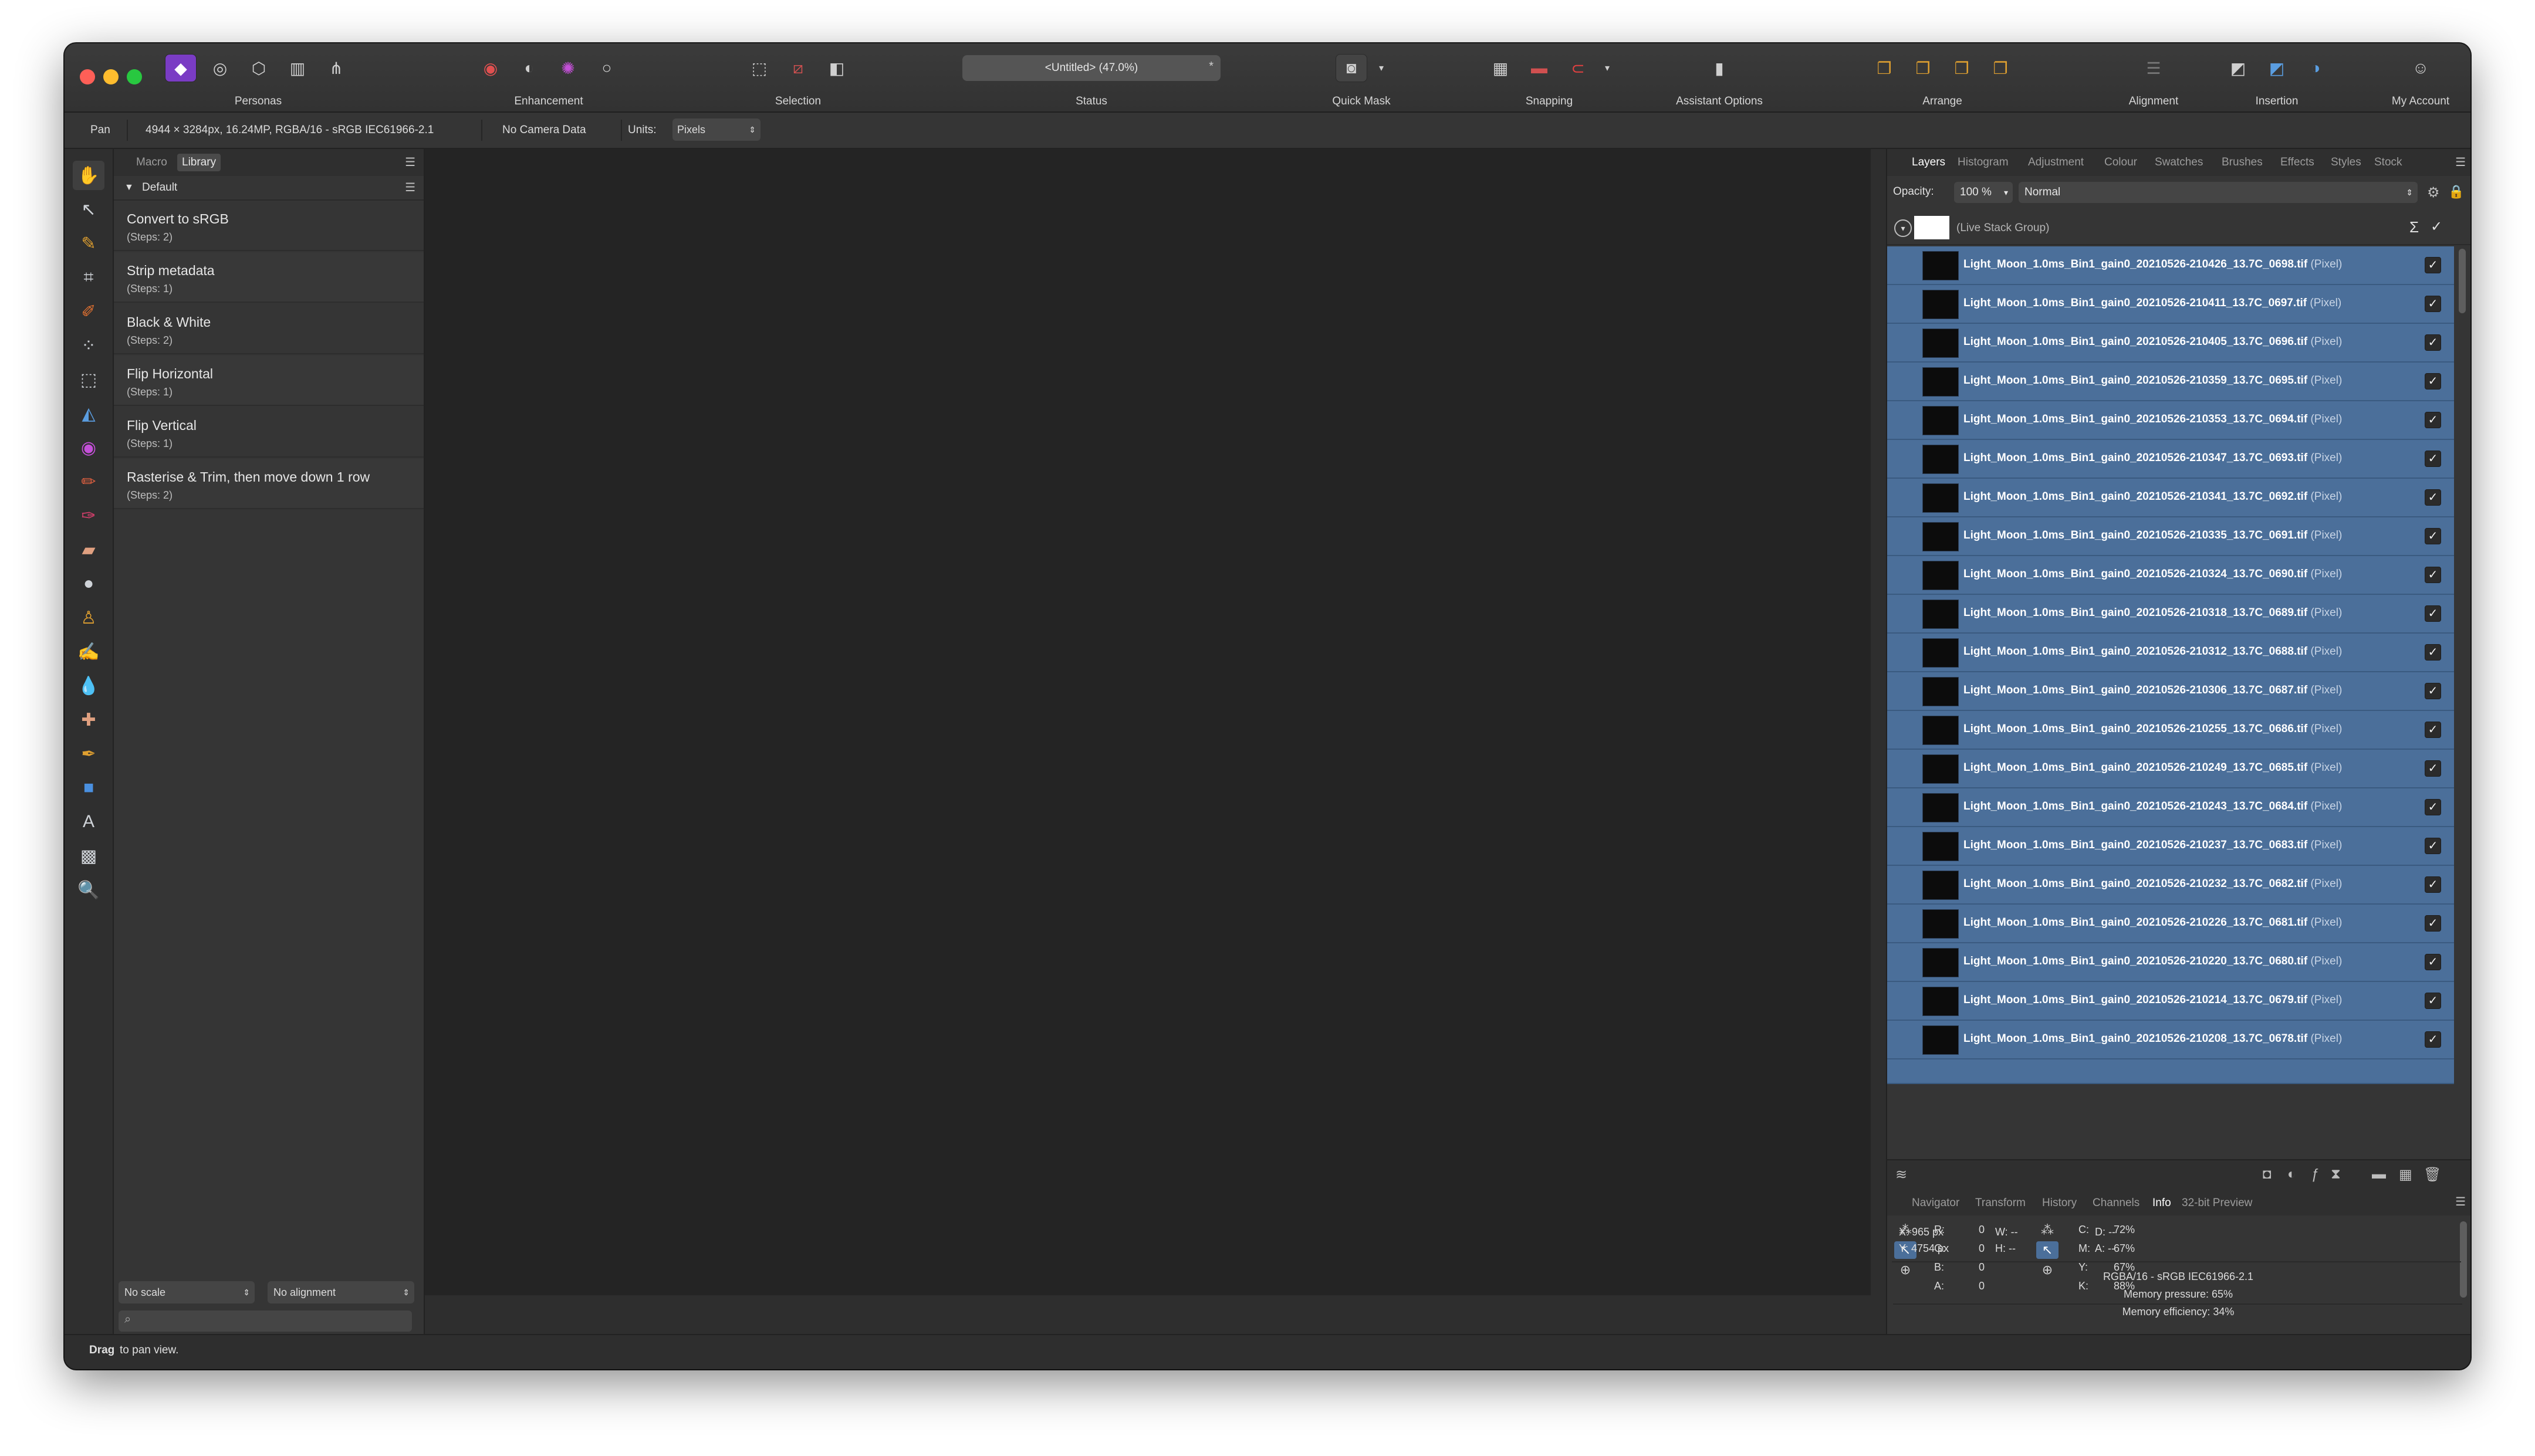  I want to click on levels-icon: ◉, so click(491, 68).